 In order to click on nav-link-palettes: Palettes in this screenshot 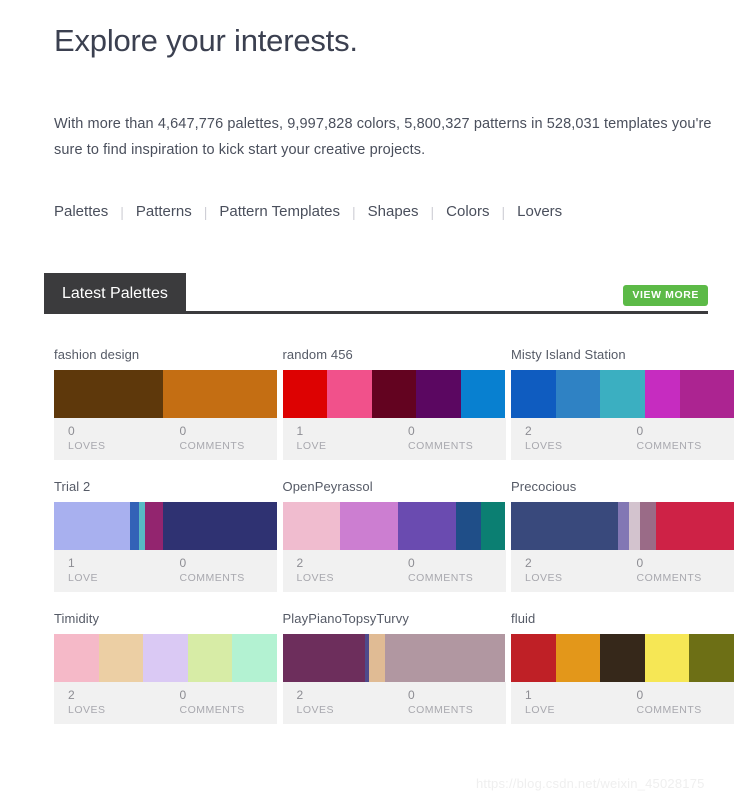, I will do `click(81, 211)`.